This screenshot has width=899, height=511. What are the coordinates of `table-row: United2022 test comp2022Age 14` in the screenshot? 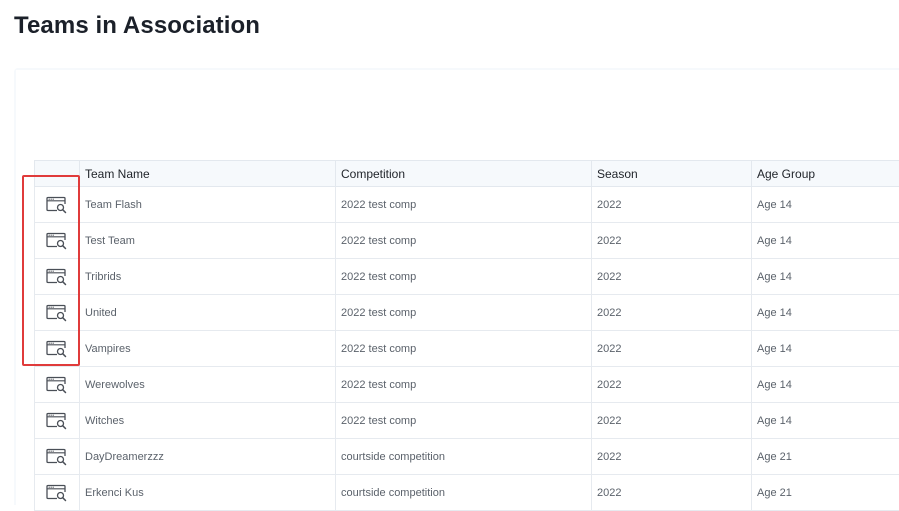 It's located at (467, 313).